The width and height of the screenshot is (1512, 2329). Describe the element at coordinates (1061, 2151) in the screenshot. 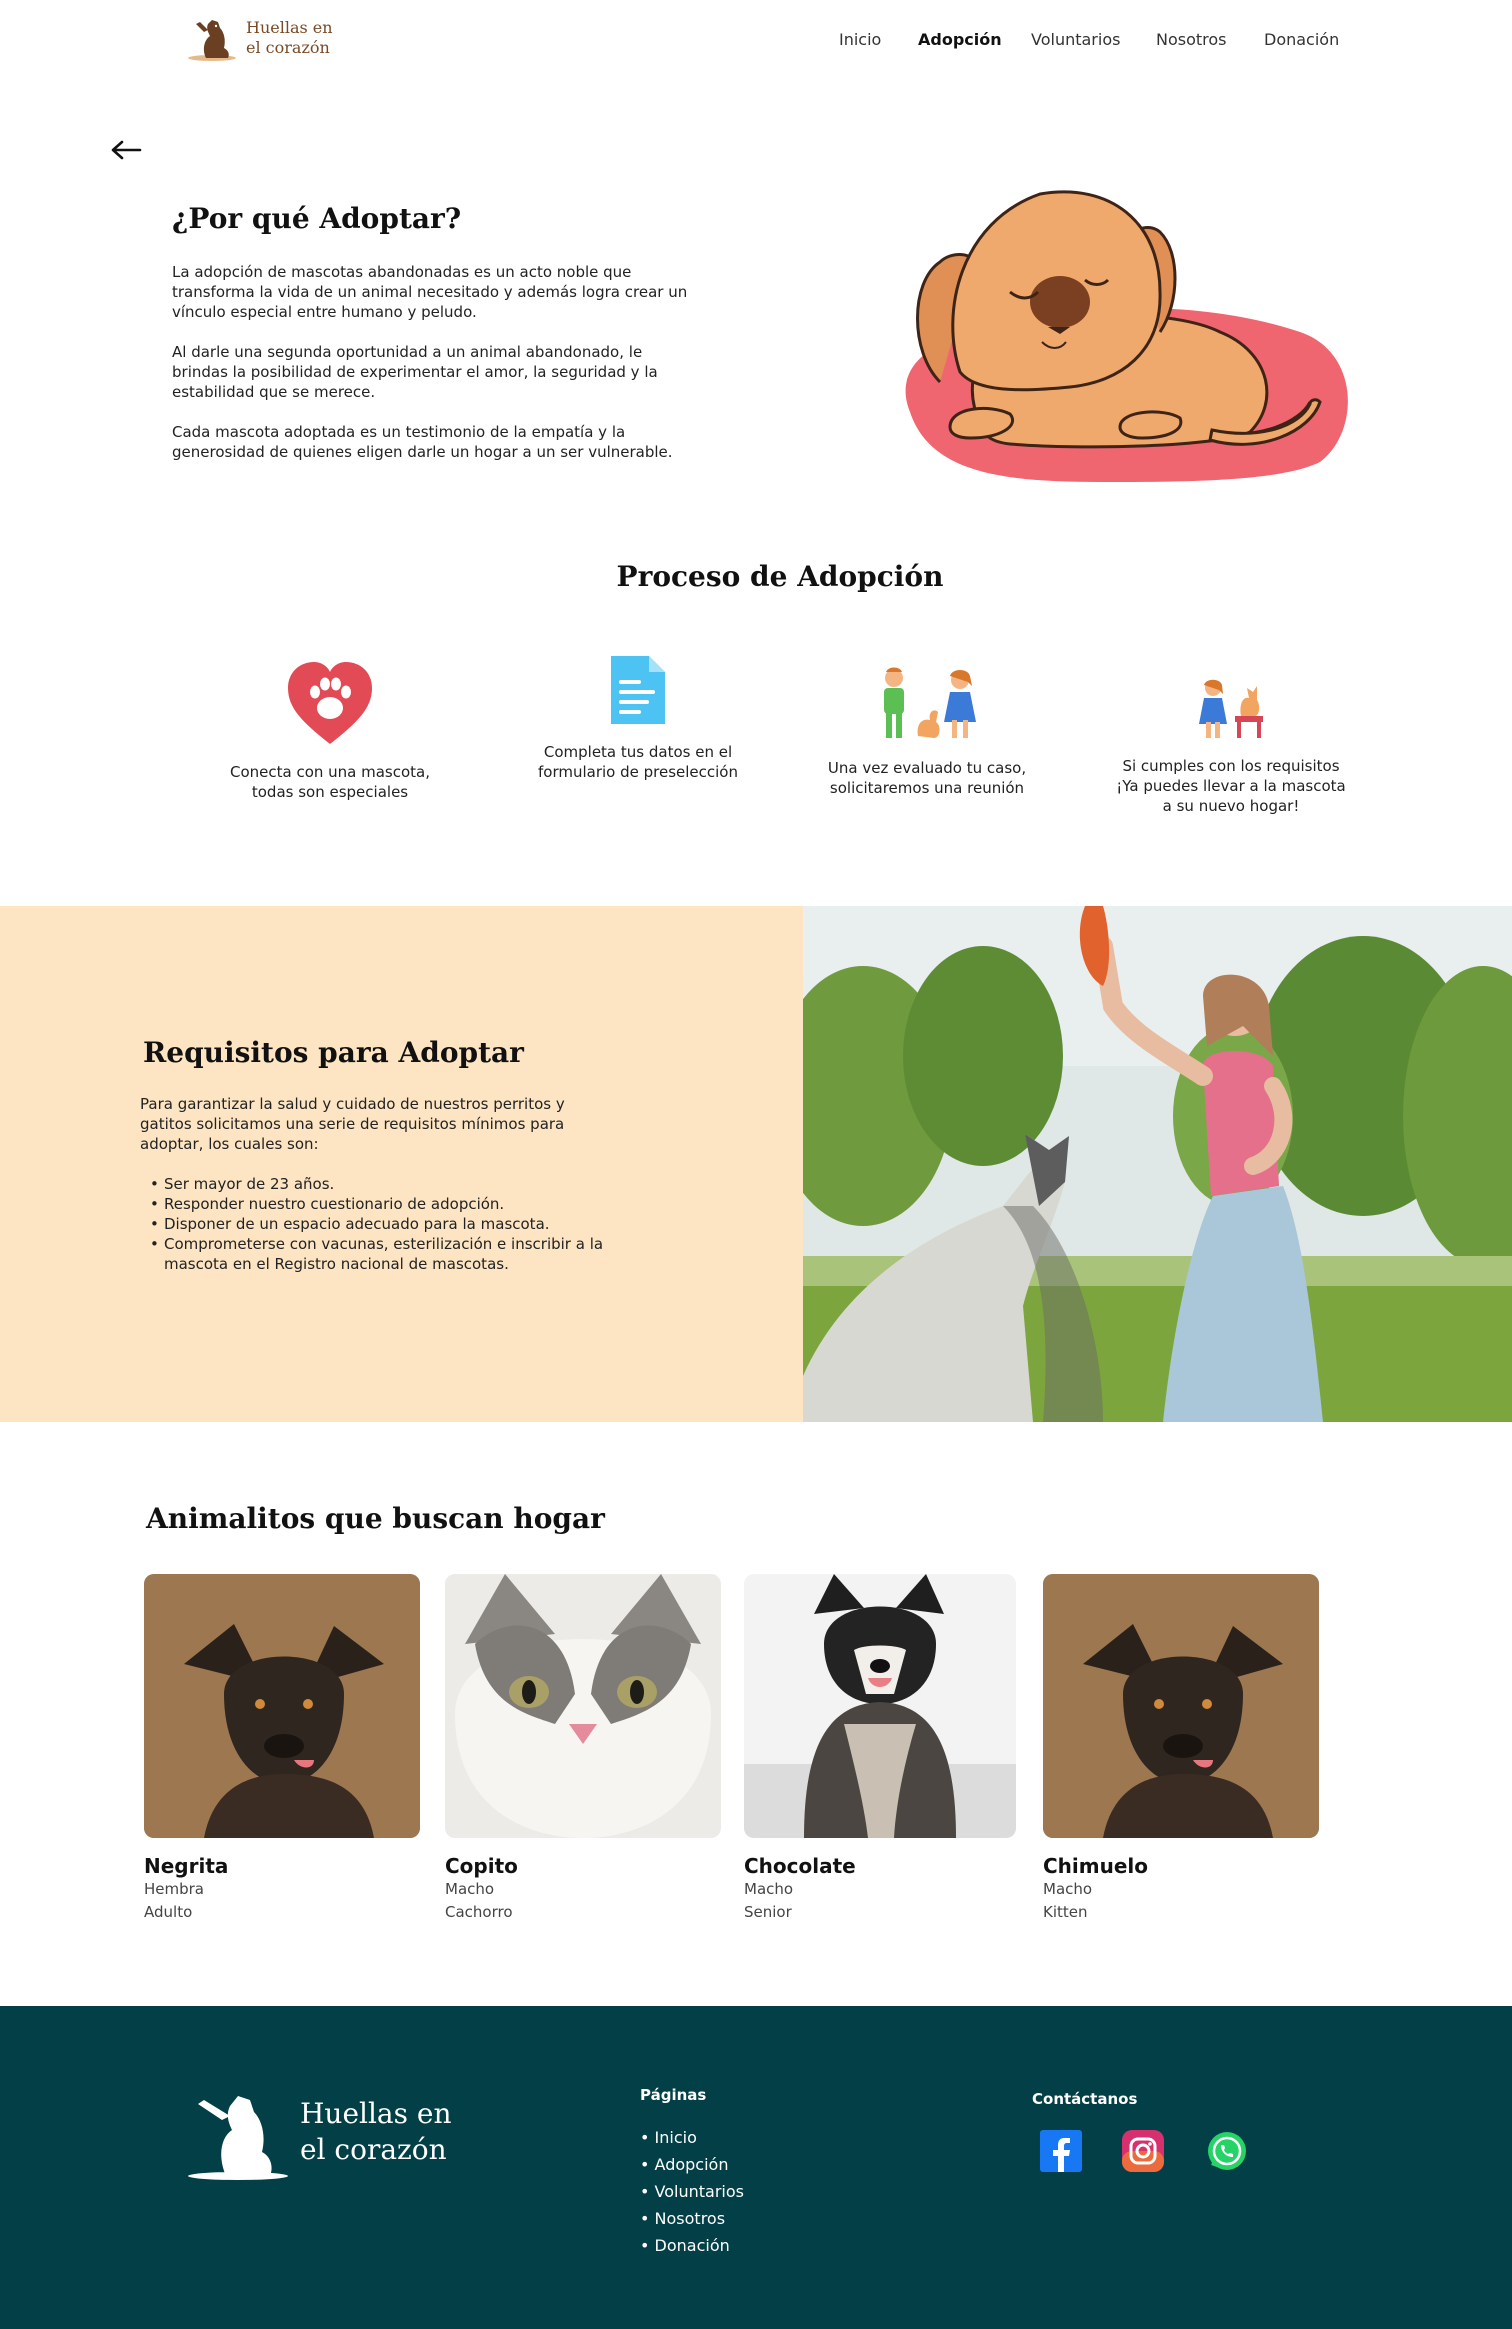

I see `facebook-icon` at that location.